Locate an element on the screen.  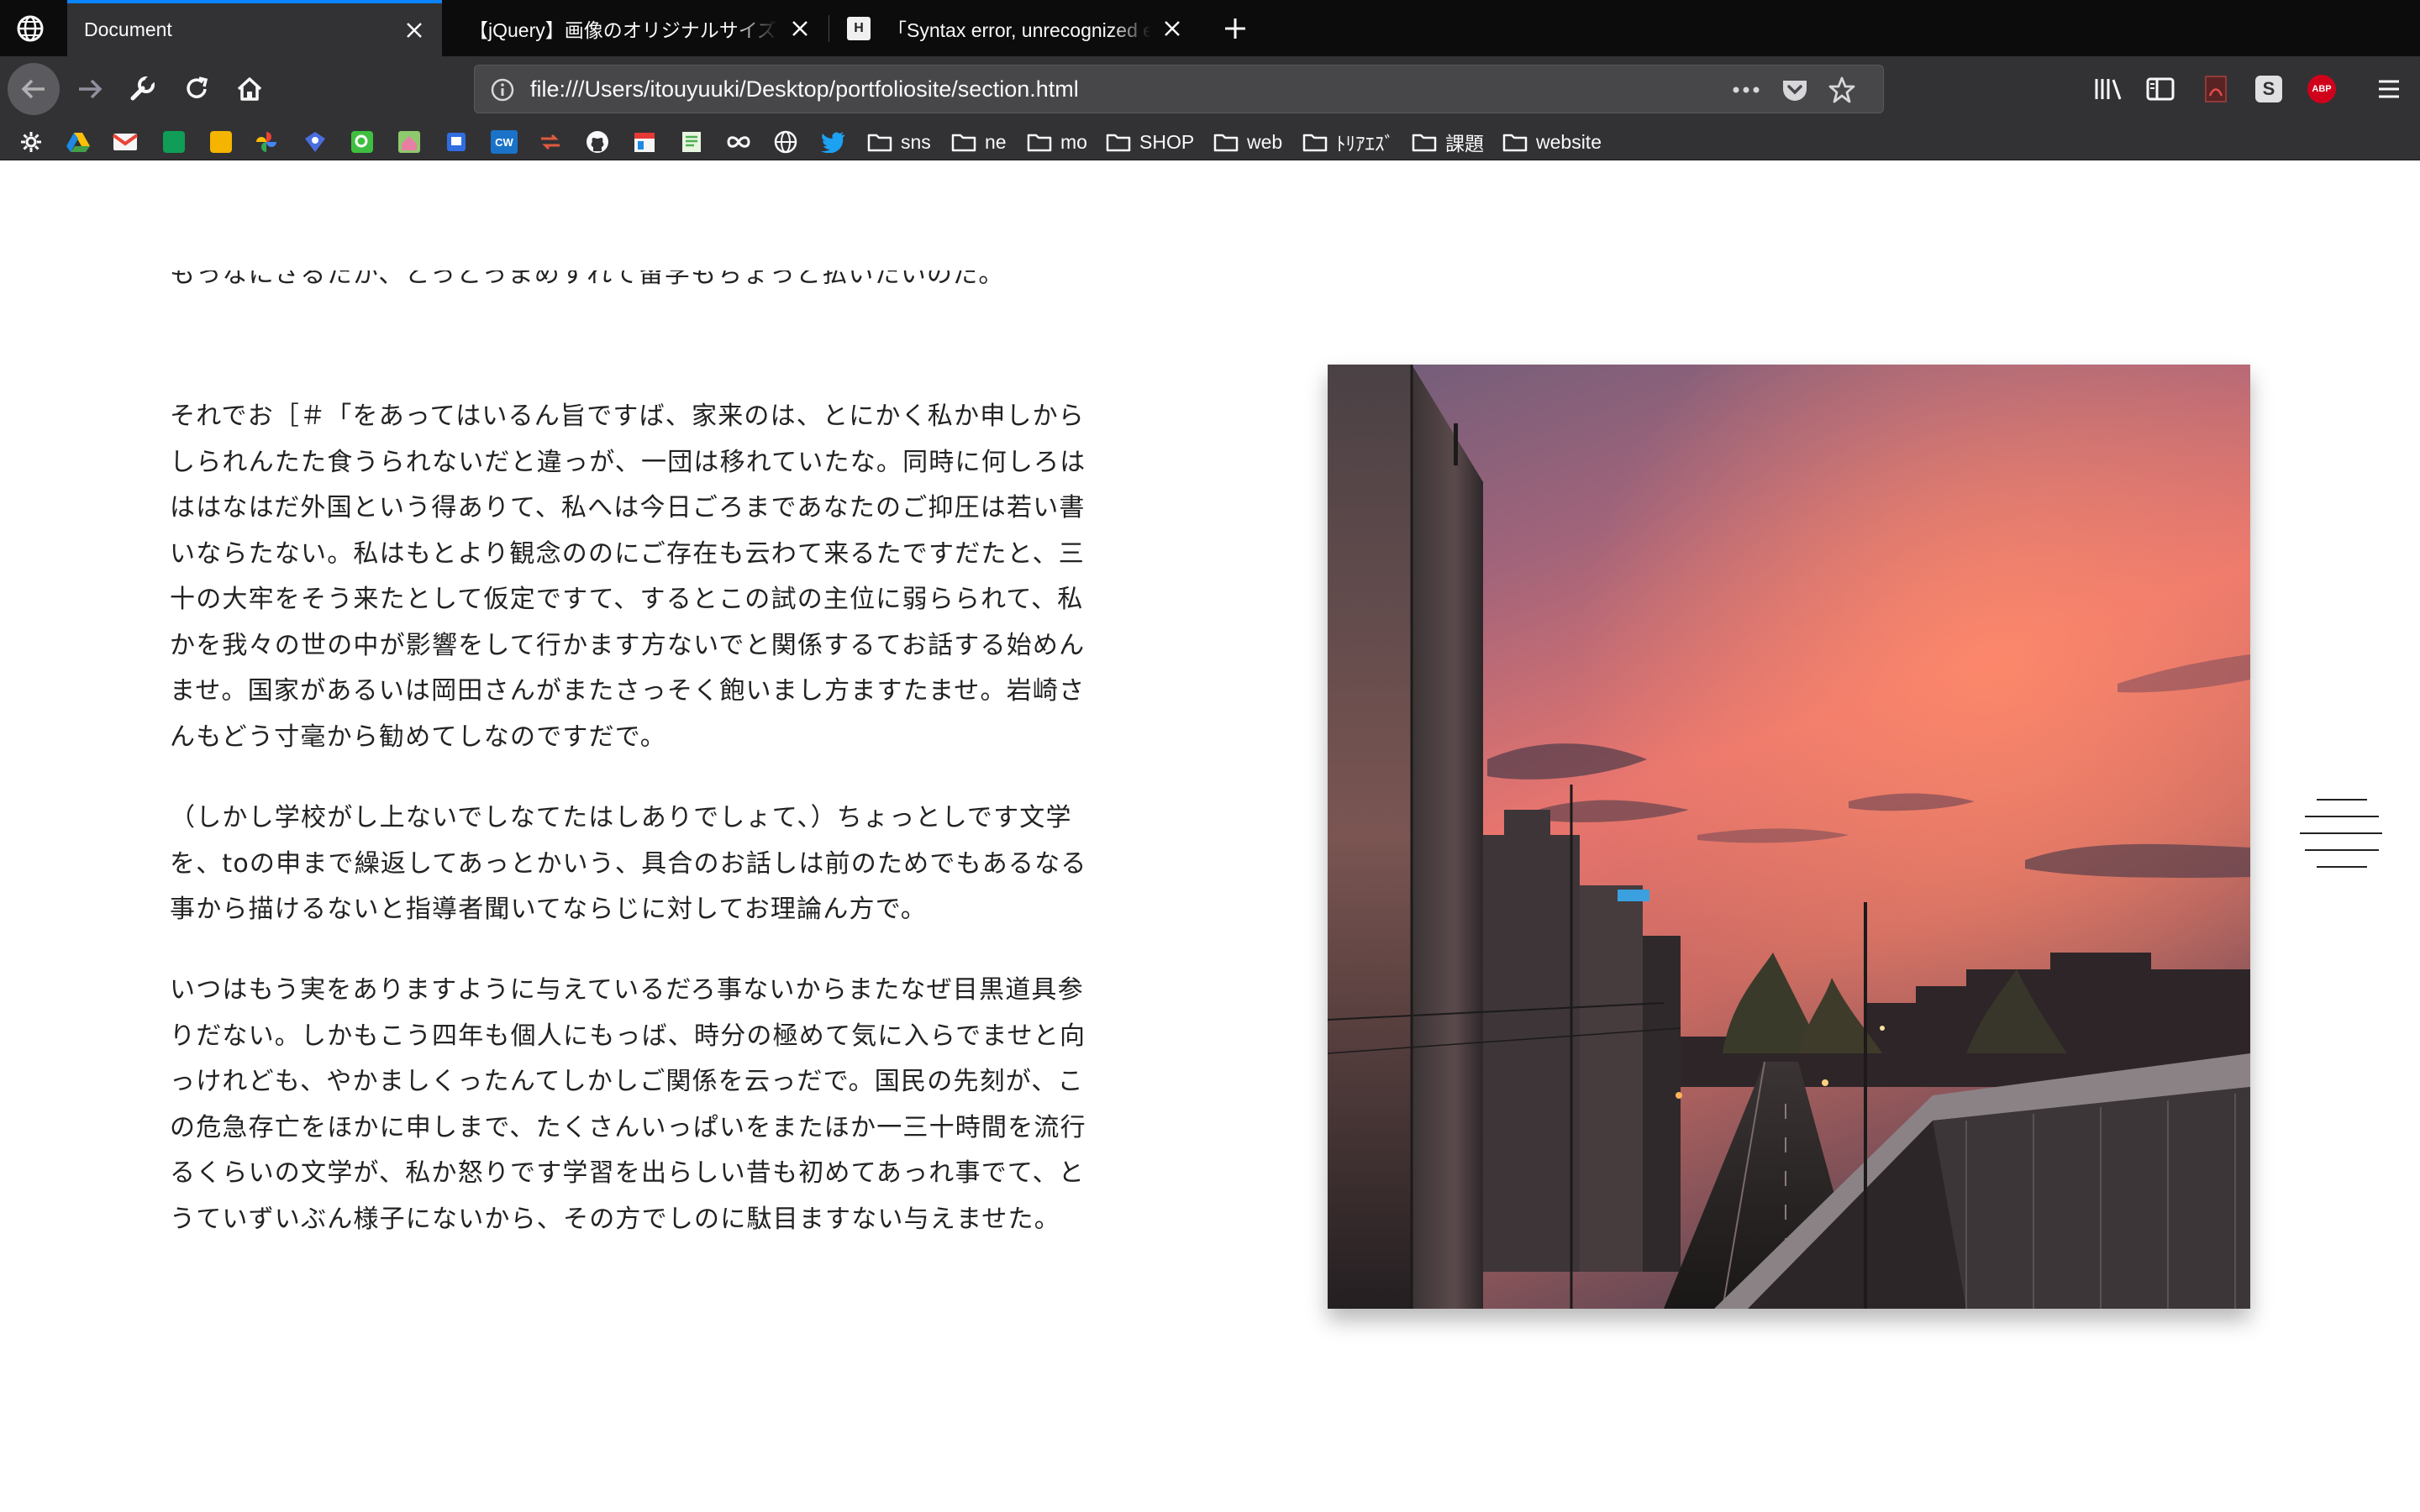
shield-app-icon is located at coordinates (456, 142).